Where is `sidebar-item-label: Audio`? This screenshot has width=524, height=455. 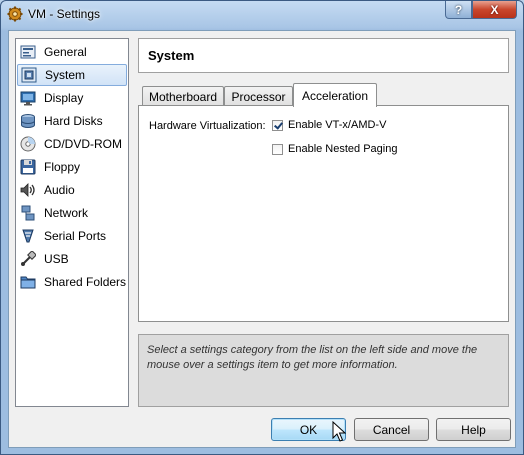 sidebar-item-label: Audio is located at coordinates (59, 190).